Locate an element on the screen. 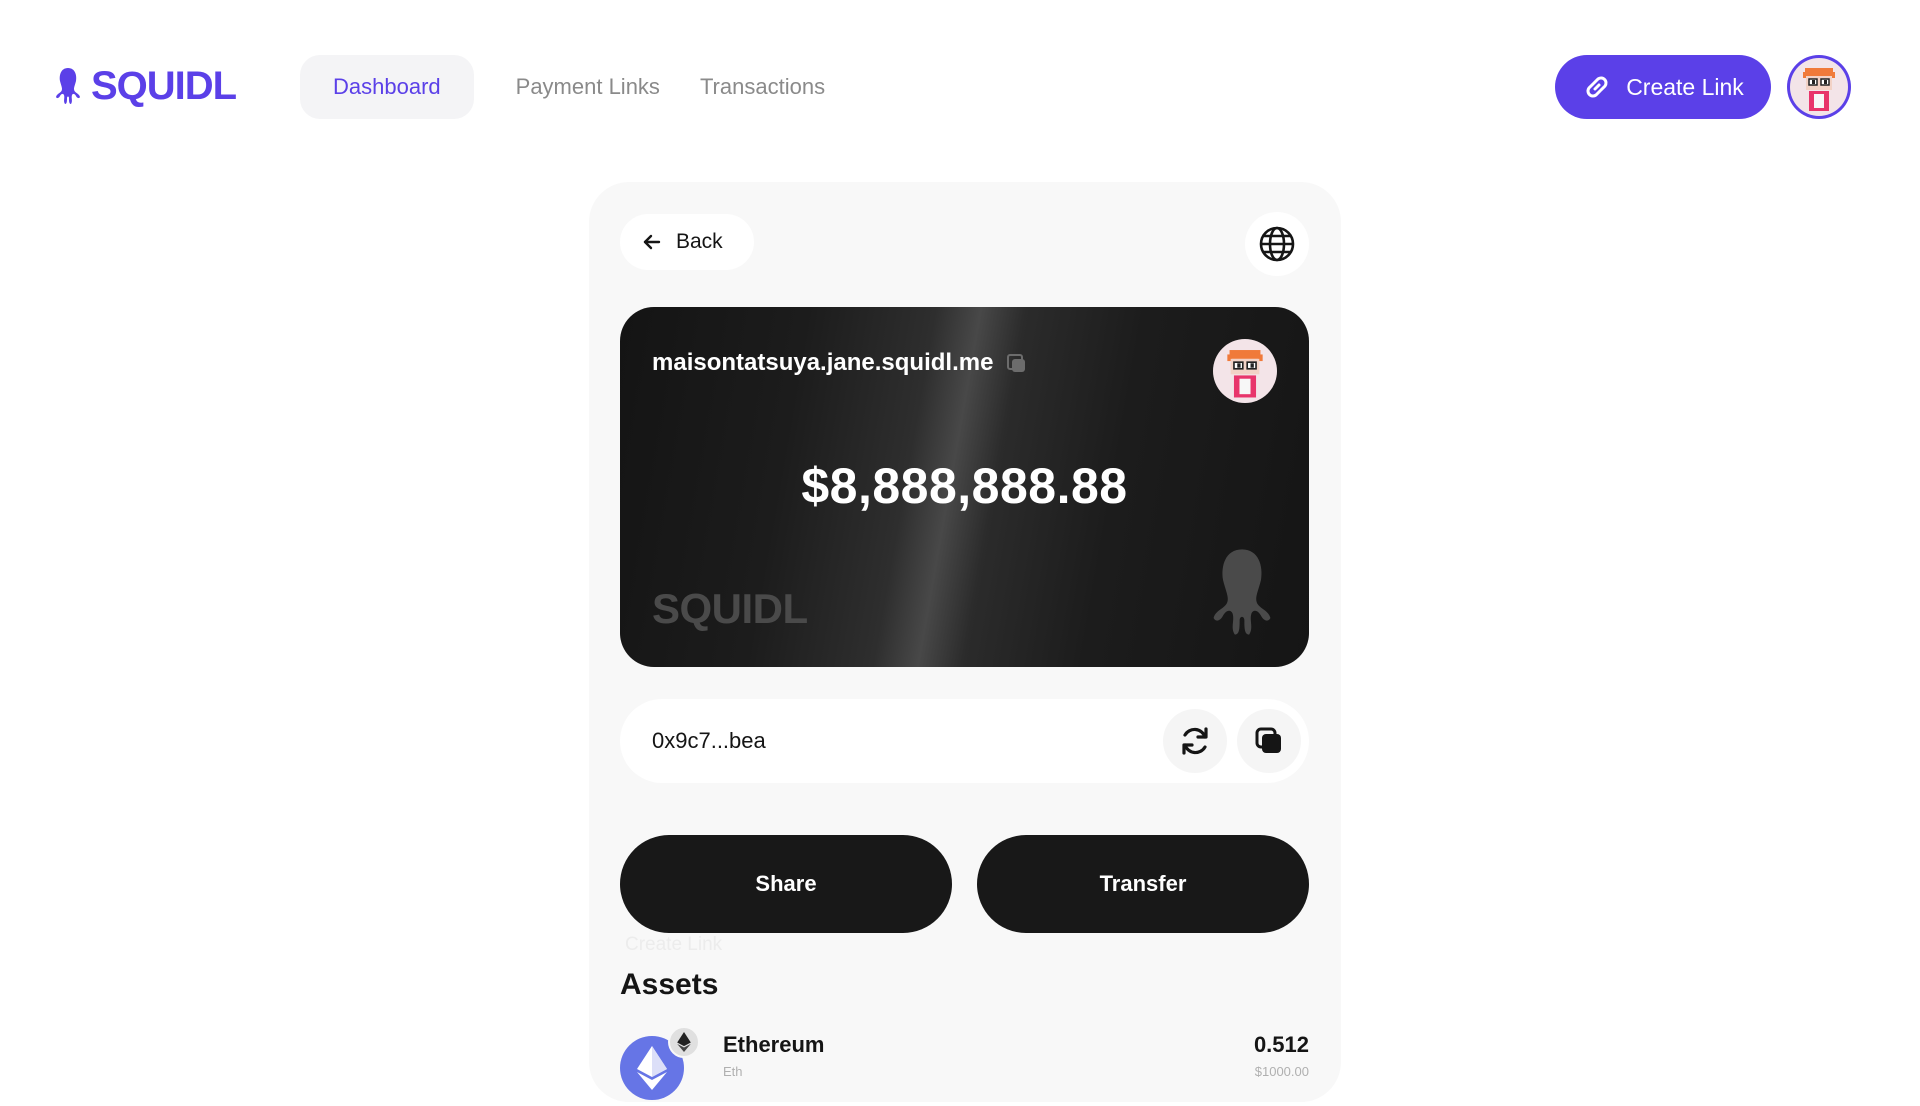  user-avatar is located at coordinates (1819, 87).